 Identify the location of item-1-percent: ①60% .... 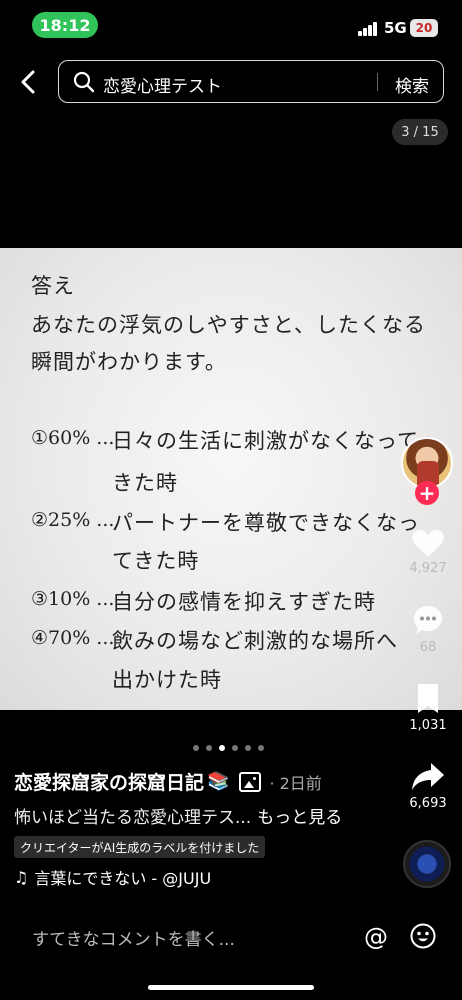
(73, 438).